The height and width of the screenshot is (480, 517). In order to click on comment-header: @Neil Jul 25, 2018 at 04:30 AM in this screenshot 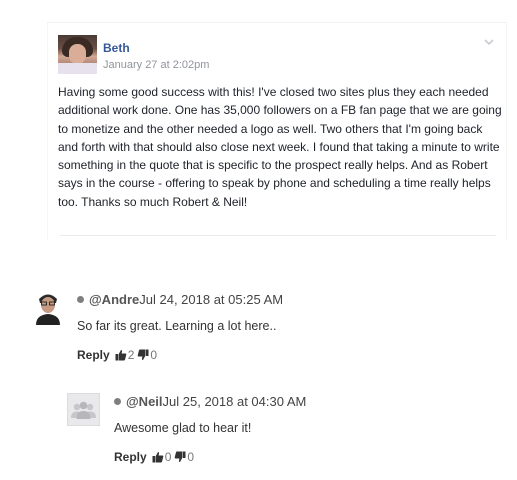, I will do `click(210, 401)`.